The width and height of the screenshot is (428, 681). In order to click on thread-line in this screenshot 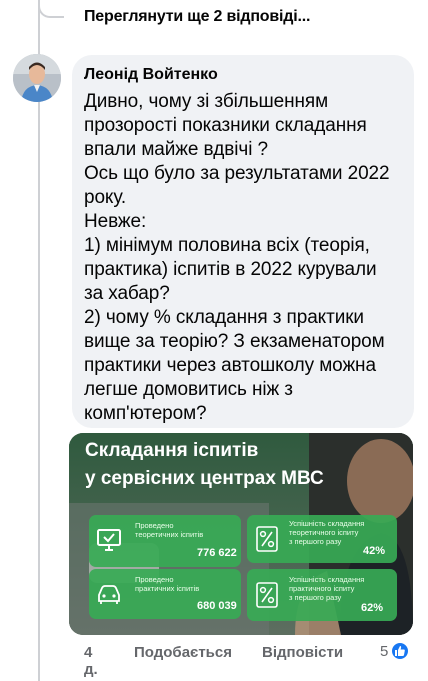, I will do `click(39, 340)`.